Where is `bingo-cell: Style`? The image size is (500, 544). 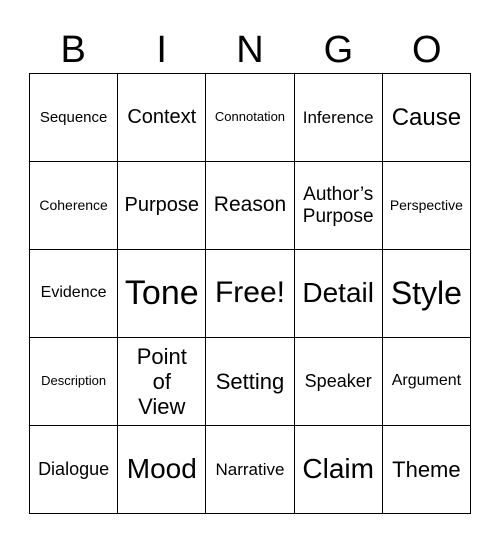 bingo-cell: Style is located at coordinates (426, 294).